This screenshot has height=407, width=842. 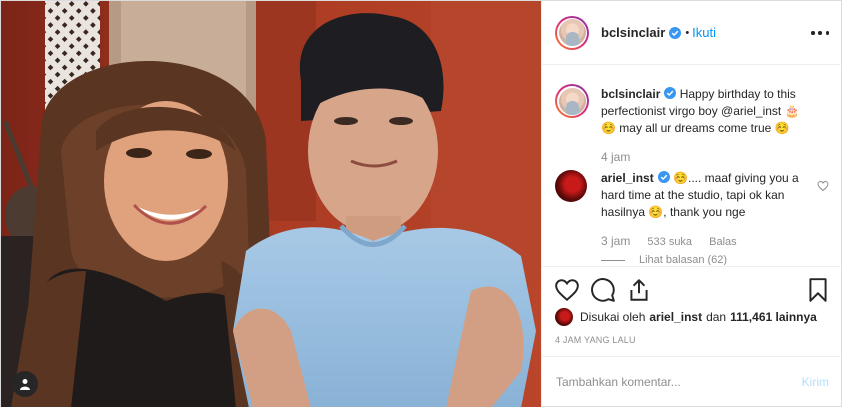 I want to click on author-avatar, so click(x=572, y=32).